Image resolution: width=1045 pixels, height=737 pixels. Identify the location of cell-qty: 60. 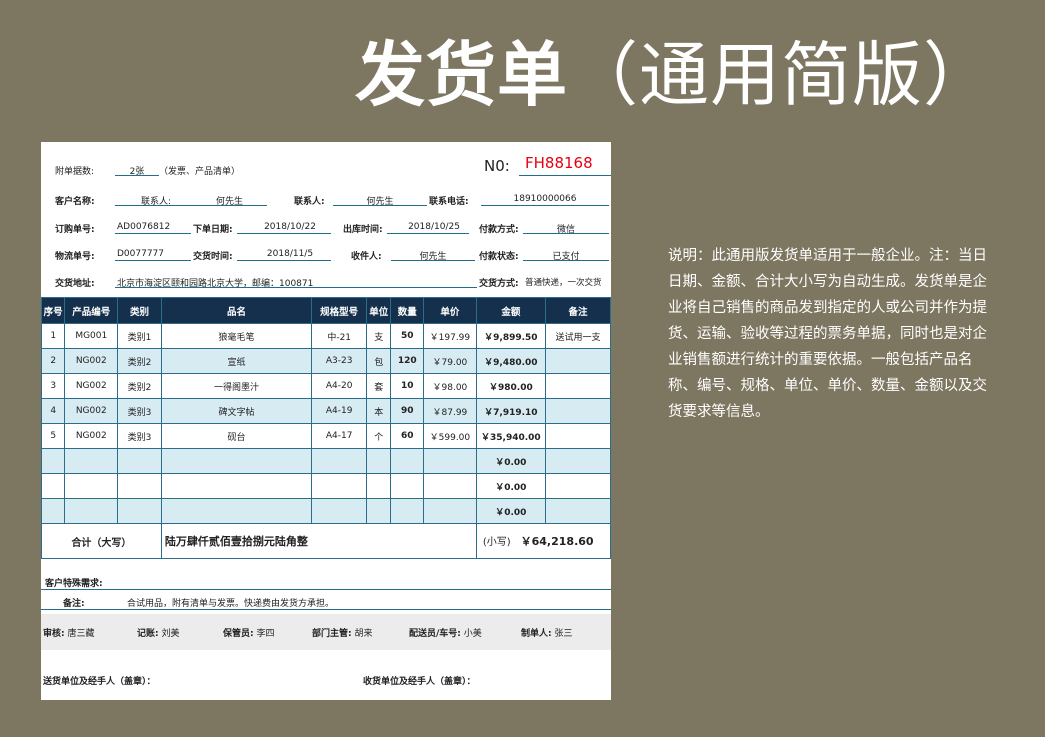
(407, 436).